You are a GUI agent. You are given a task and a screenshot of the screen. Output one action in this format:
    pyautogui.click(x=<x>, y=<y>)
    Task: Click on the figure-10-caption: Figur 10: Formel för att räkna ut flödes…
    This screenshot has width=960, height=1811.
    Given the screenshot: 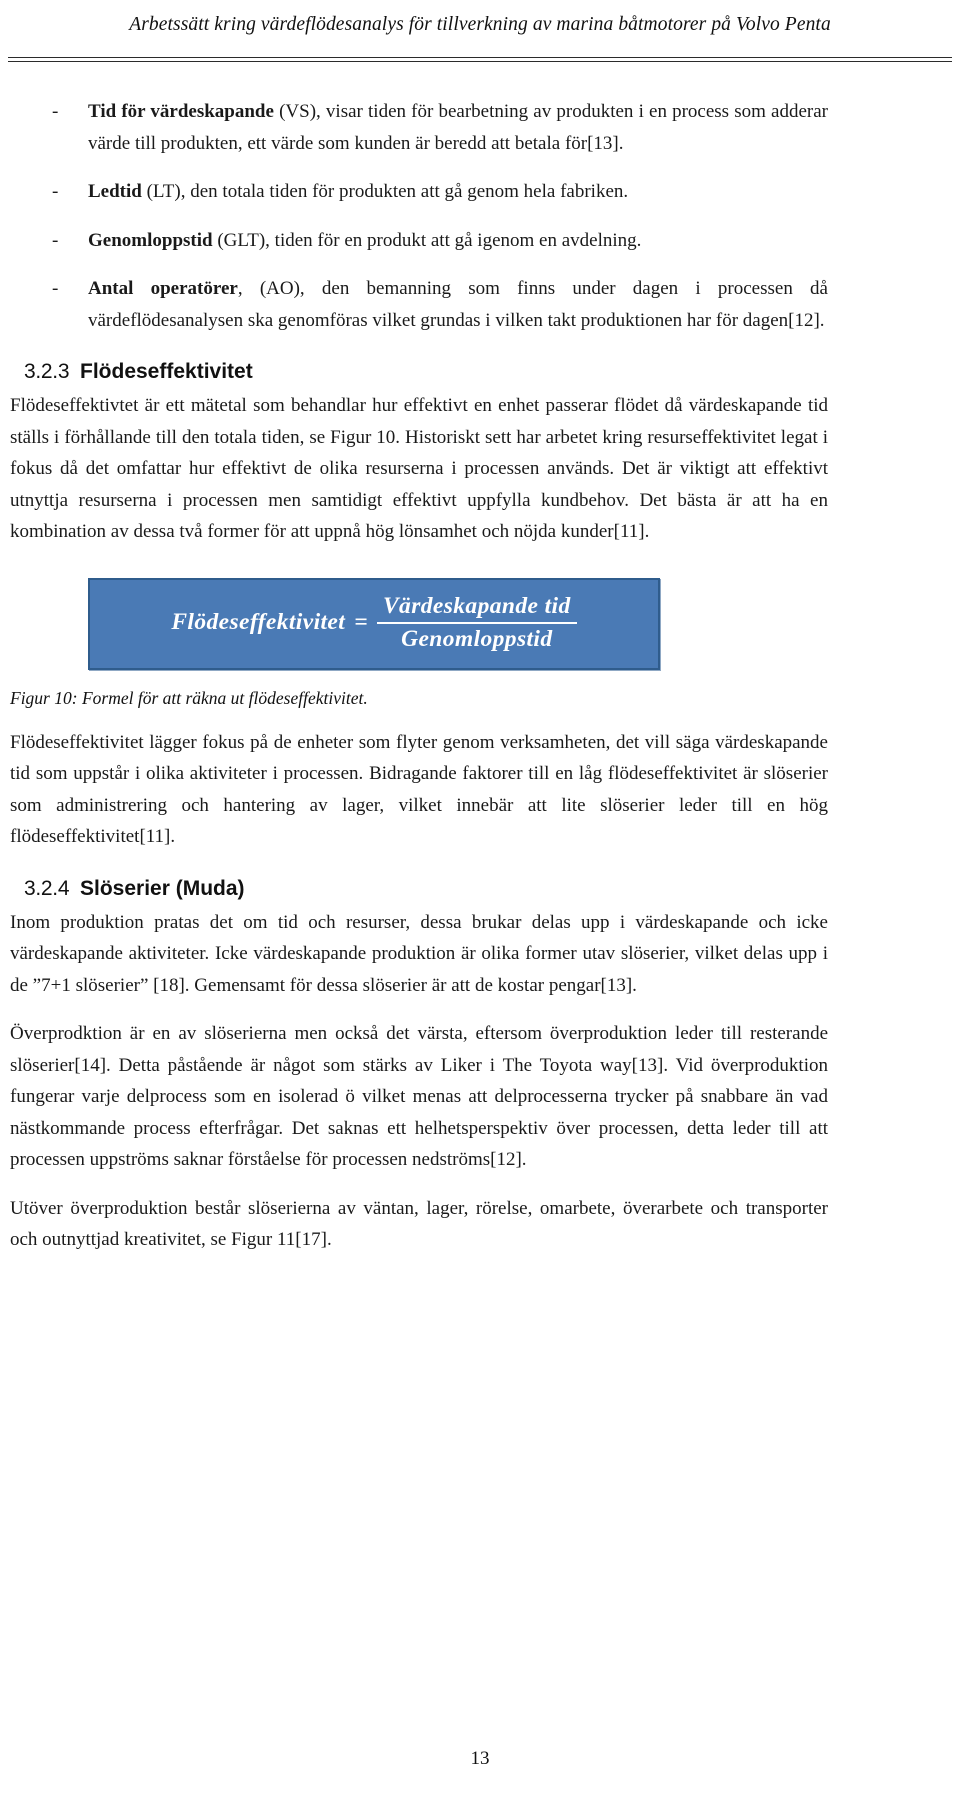 What is the action you would take?
    pyautogui.click(x=189, y=697)
    